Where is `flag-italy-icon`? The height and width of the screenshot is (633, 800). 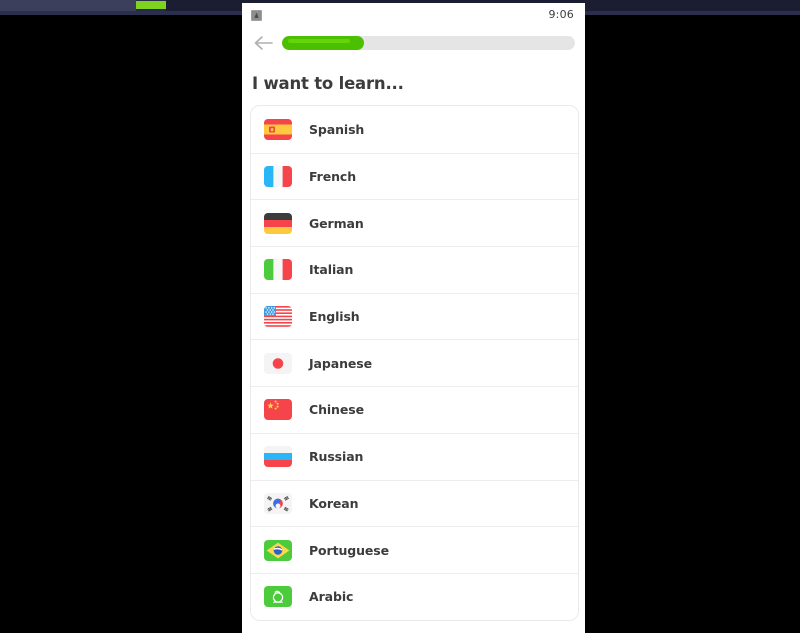 flag-italy-icon is located at coordinates (278, 270).